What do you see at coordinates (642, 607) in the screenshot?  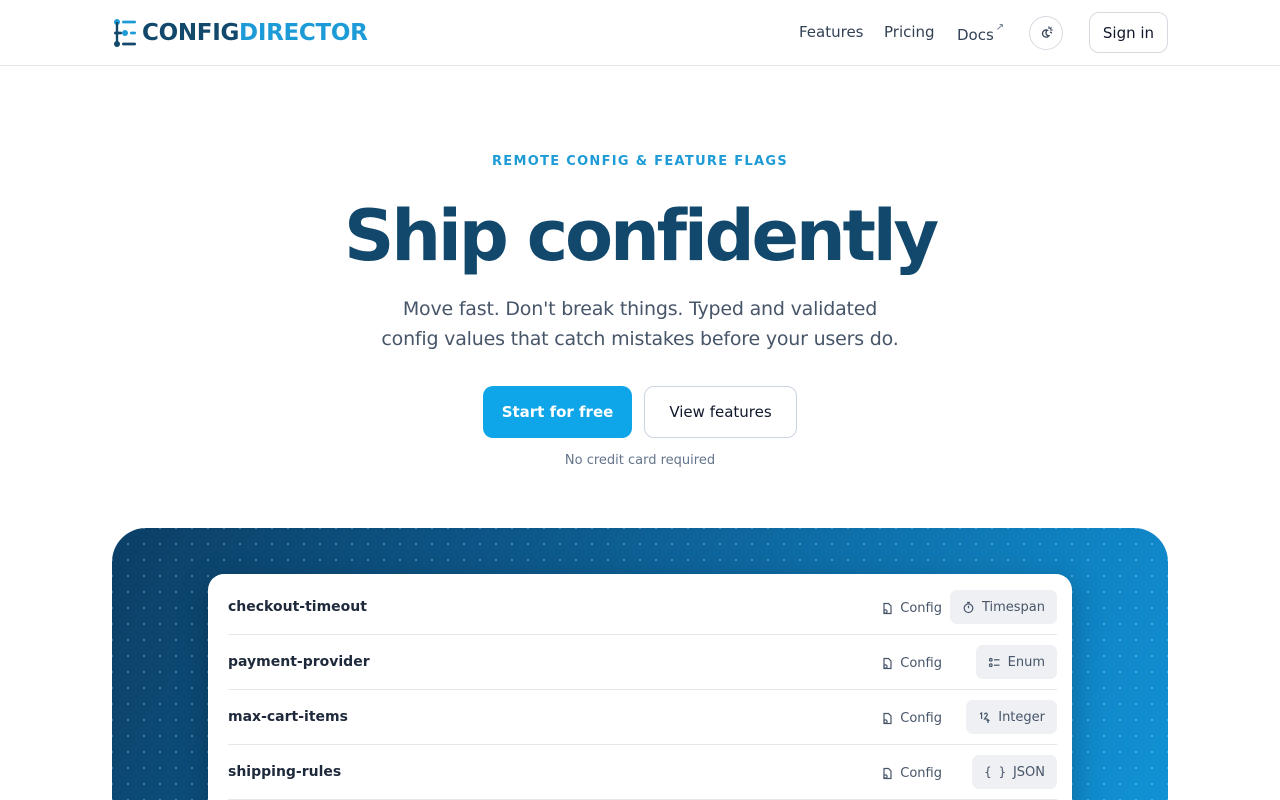 I see `config-row-checkout-timeout: checkout-timeout Config Timespan` at bounding box center [642, 607].